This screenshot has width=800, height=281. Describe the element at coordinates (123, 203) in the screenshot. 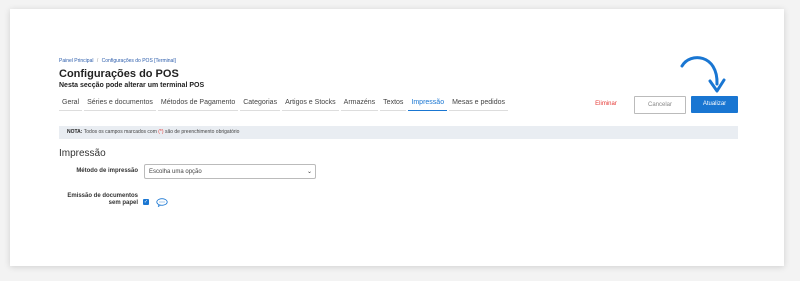

I see `paperless-label-line2: sem papel` at that location.